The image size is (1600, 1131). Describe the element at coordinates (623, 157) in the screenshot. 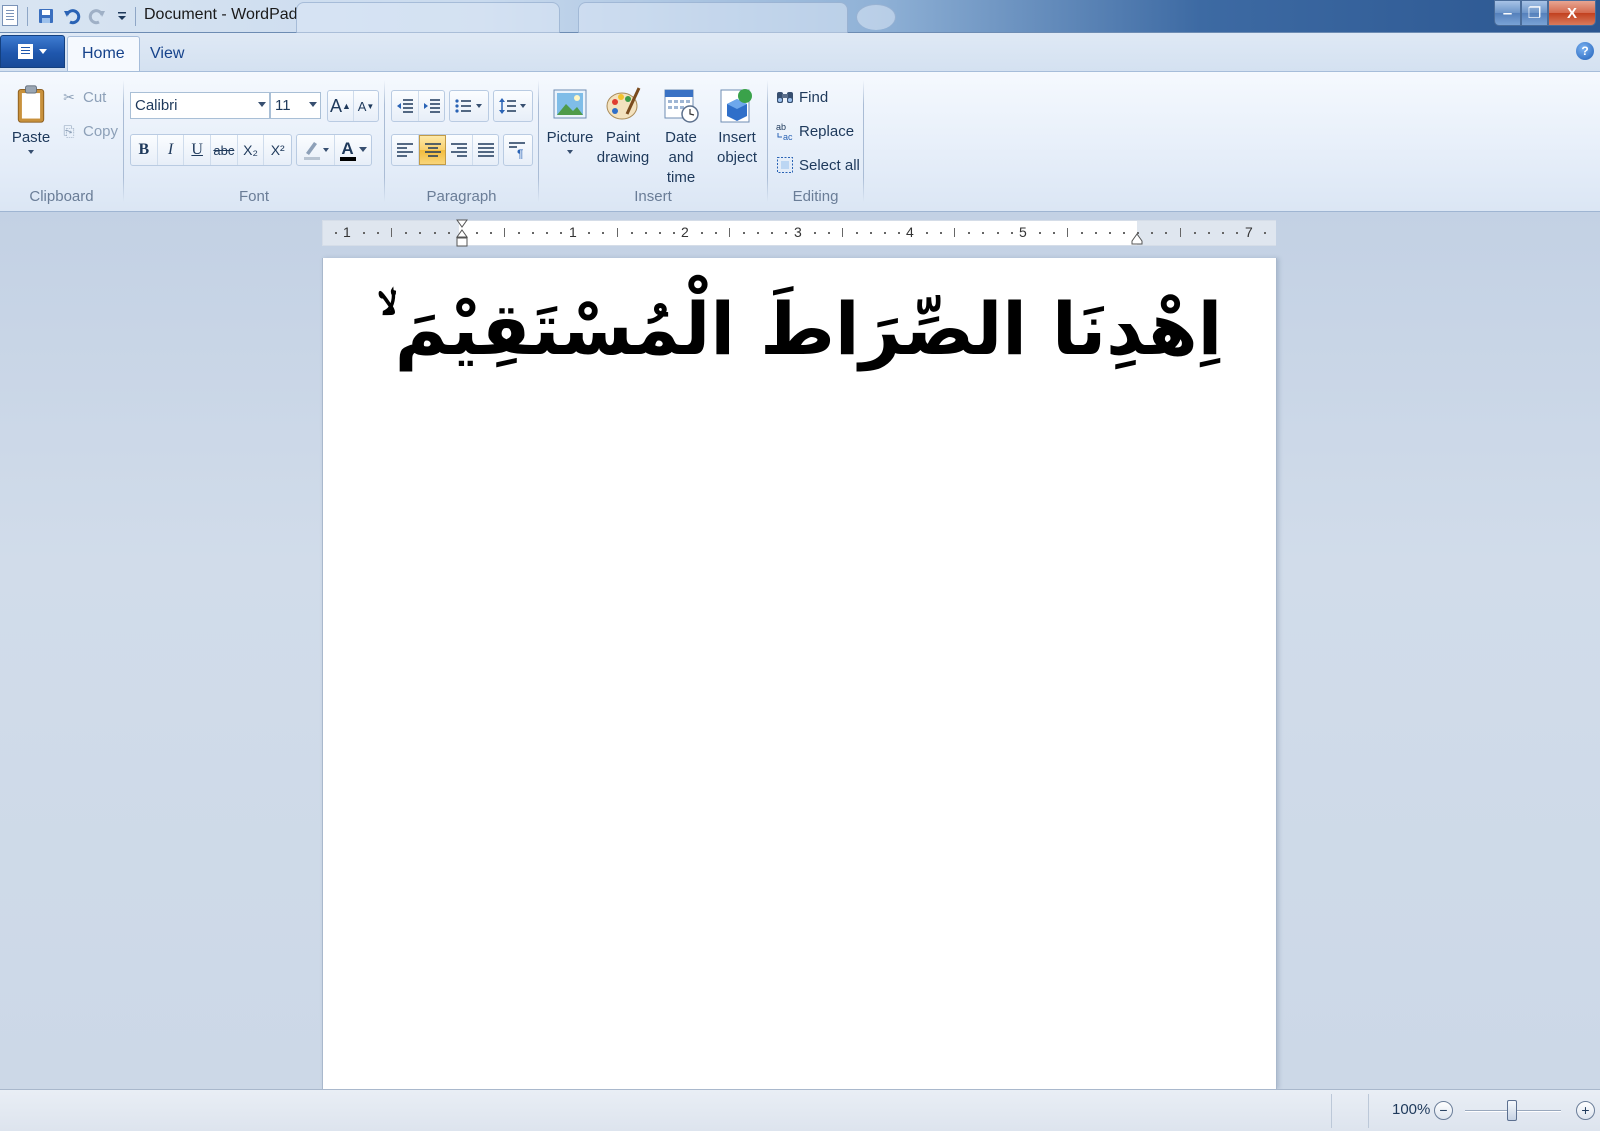

I see `paint-label-line2: drawing` at that location.